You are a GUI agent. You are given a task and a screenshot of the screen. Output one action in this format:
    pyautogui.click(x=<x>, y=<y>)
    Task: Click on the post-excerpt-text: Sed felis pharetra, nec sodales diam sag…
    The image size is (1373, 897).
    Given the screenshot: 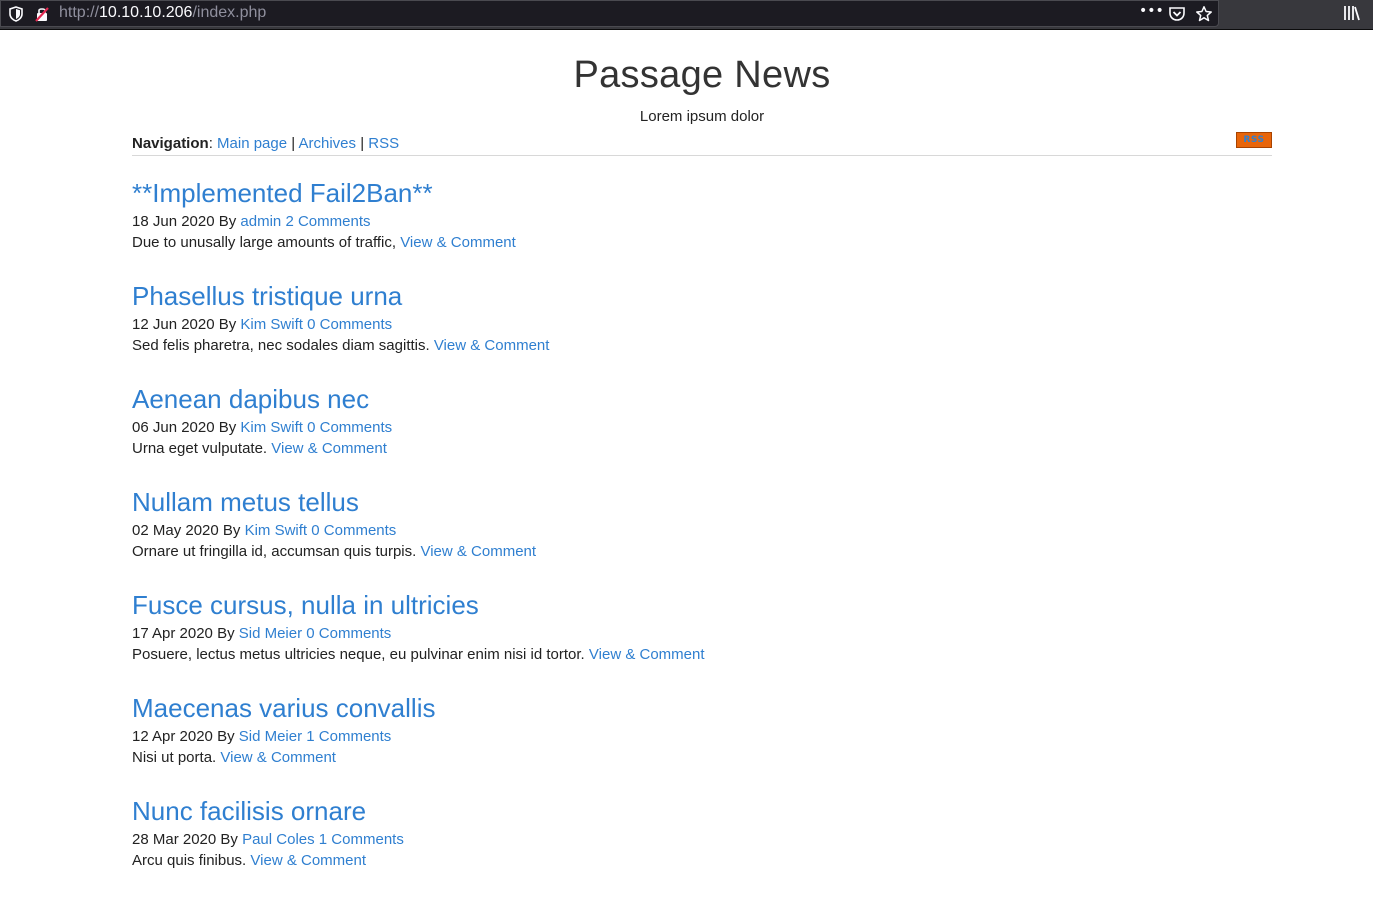 What is the action you would take?
    pyautogui.click(x=281, y=345)
    